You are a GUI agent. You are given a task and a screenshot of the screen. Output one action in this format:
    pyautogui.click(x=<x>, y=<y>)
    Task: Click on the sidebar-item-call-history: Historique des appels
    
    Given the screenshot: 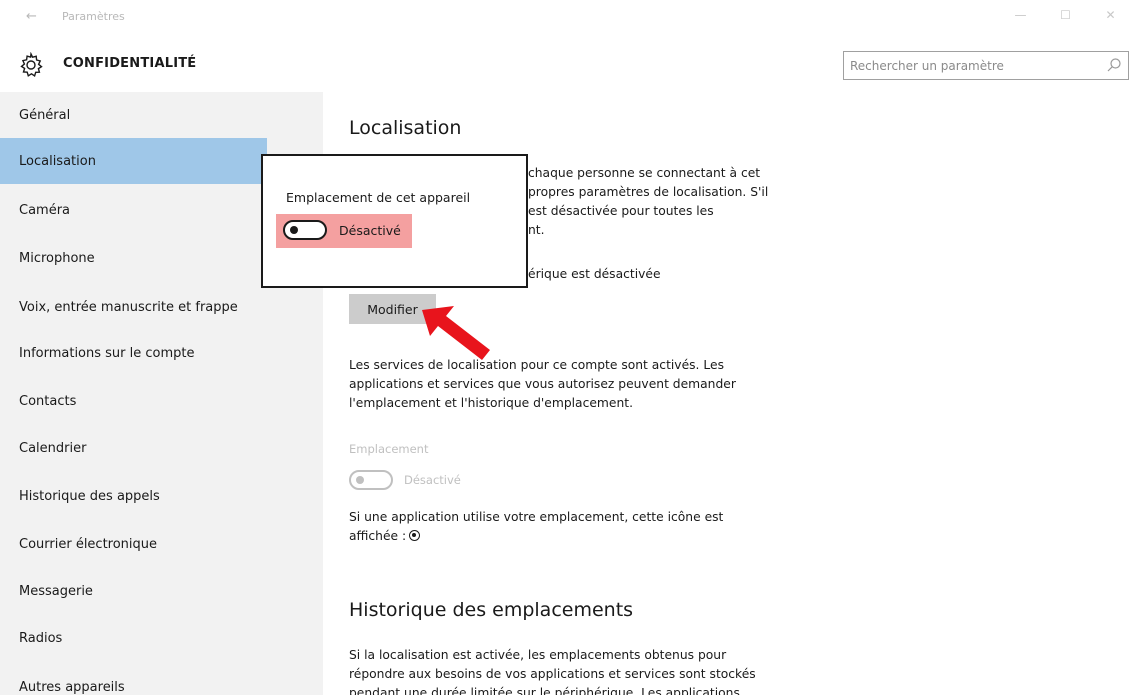 What is the action you would take?
    pyautogui.click(x=161, y=496)
    